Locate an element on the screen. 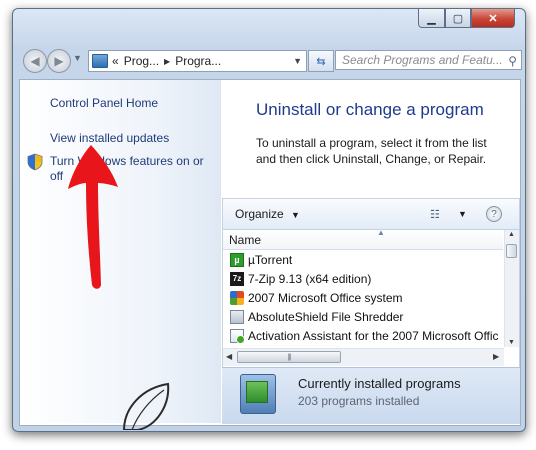 The height and width of the screenshot is (450, 536). address-dropdown-icon: ▼ is located at coordinates (297, 61).